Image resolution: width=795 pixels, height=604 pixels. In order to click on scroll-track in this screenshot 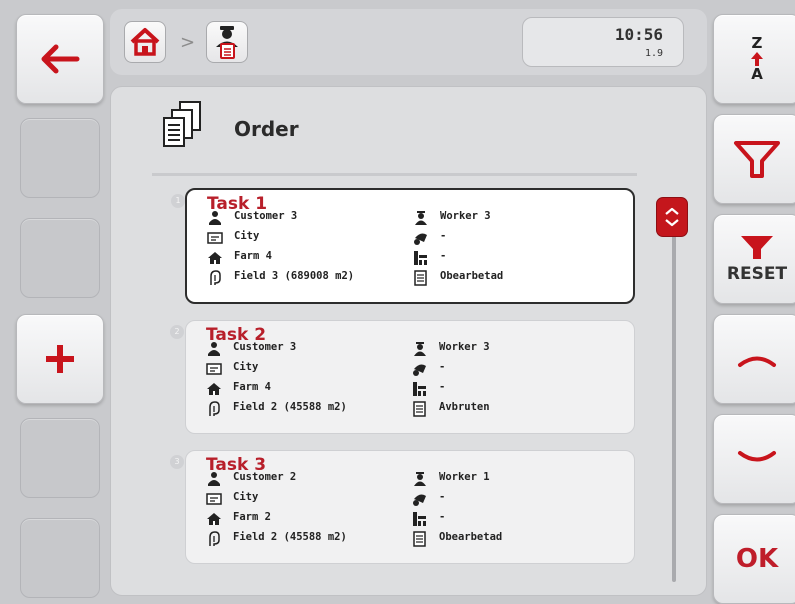, I will do `click(674, 406)`.